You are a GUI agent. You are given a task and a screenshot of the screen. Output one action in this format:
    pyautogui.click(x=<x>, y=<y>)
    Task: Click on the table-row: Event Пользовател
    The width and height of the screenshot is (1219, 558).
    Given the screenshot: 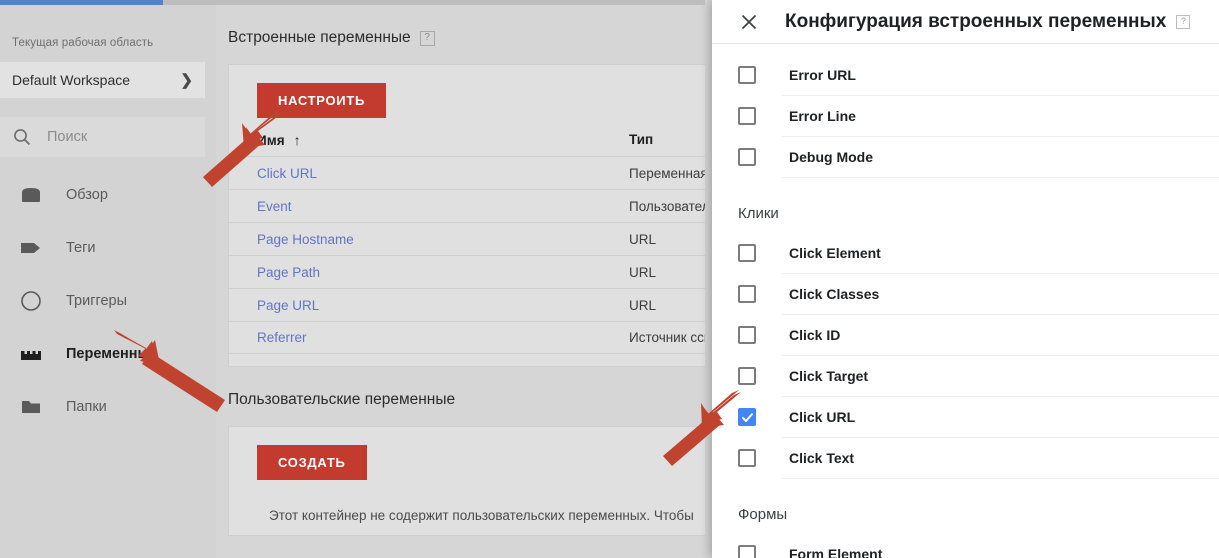 What is the action you would take?
    pyautogui.click(x=467, y=205)
    